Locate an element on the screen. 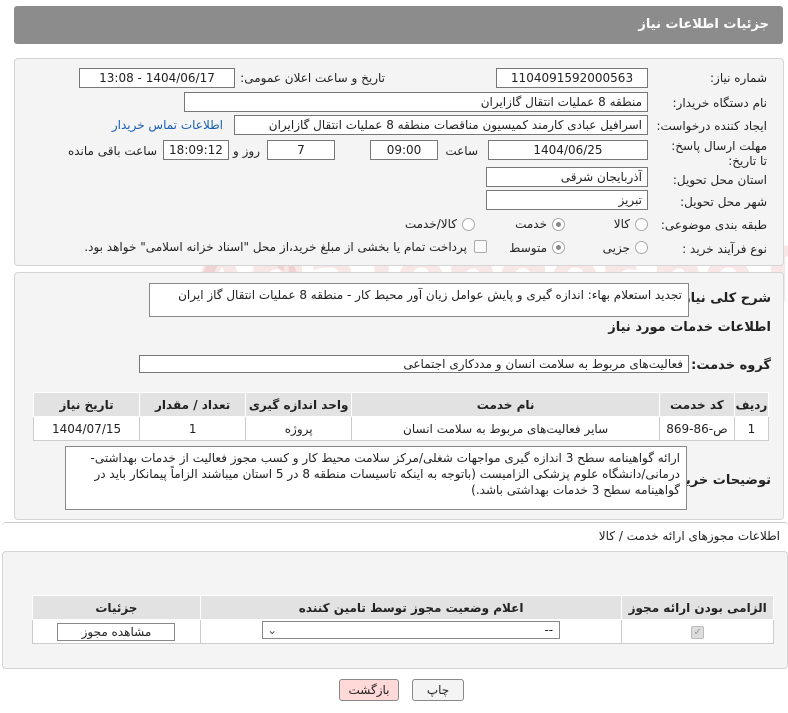  time-label: ساعت is located at coordinates (461, 151).